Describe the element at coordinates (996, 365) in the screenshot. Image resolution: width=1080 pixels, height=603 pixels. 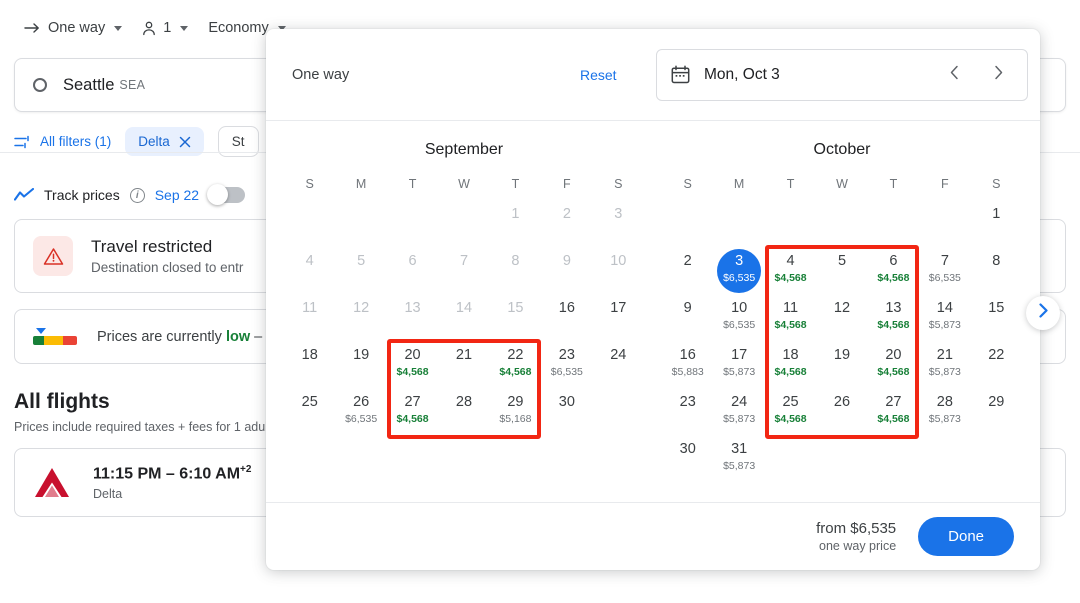
I see `day-cell: 22` at that location.